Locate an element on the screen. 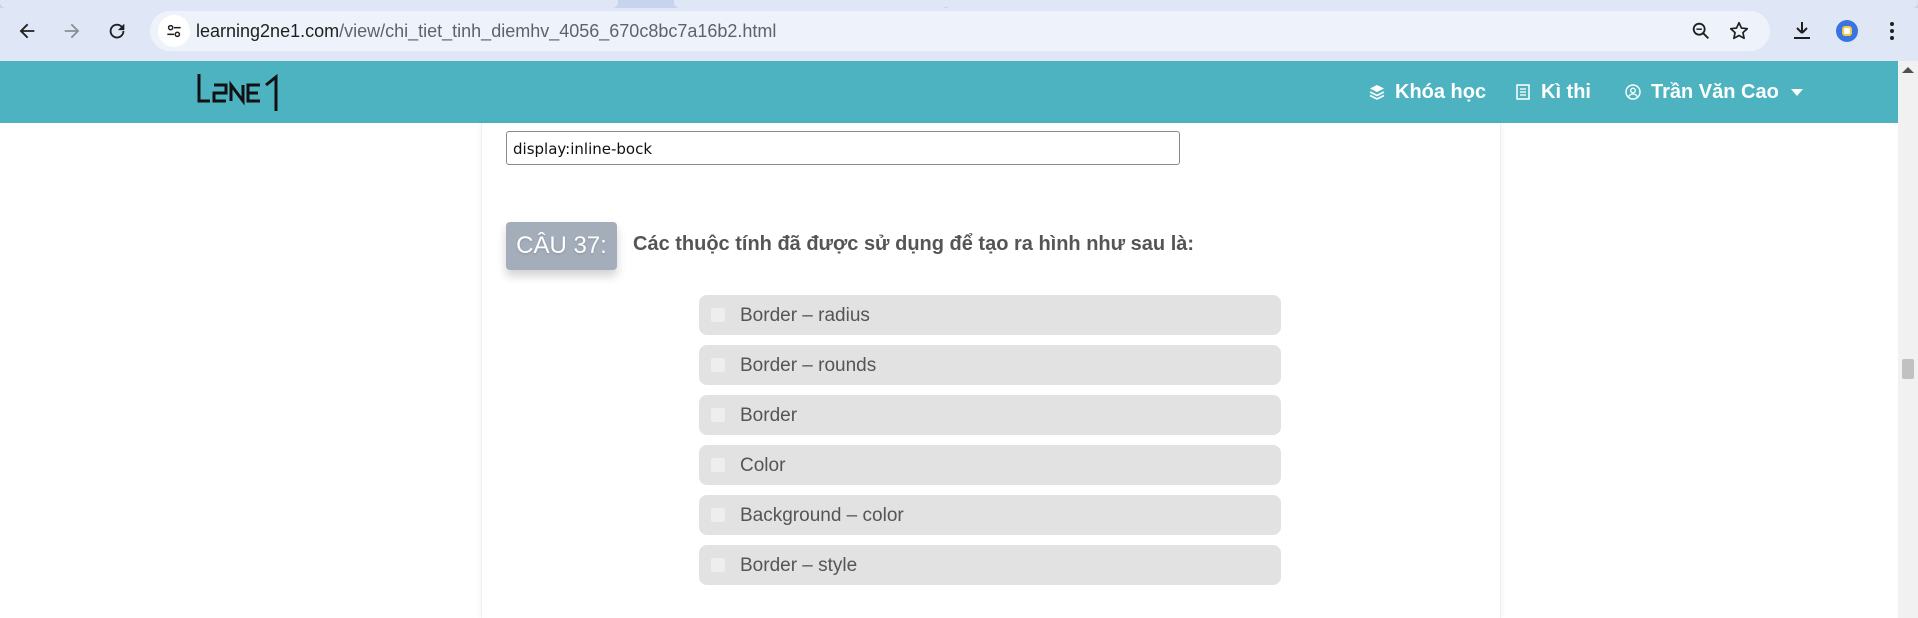  reload-icon is located at coordinates (117, 31).